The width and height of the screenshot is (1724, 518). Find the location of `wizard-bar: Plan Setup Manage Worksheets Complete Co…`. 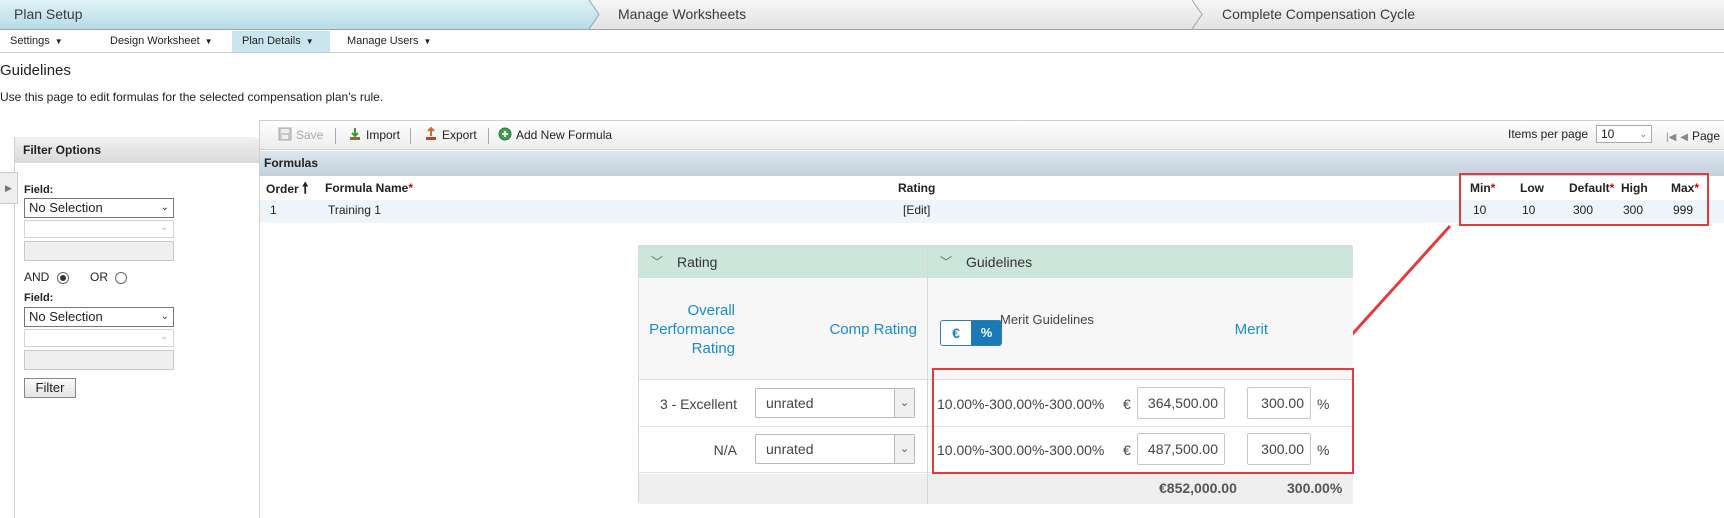

wizard-bar: Plan Setup Manage Worksheets Complete Co… is located at coordinates (862, 15).